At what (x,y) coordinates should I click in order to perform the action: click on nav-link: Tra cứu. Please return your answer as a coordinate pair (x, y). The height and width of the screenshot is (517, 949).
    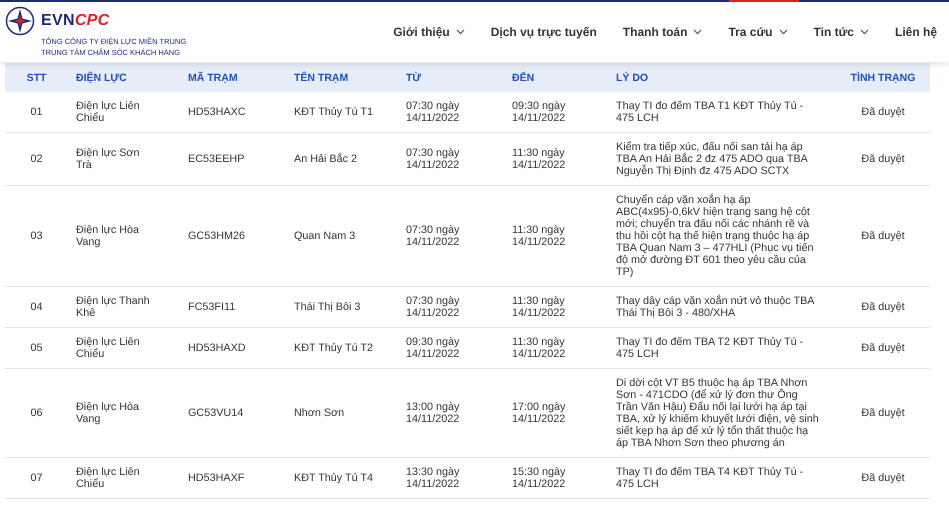
    Looking at the image, I should click on (757, 32).